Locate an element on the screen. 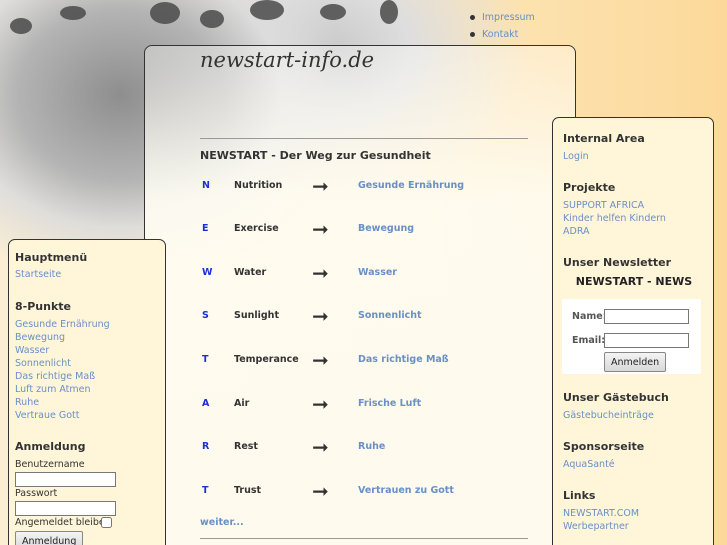  row-link: Gesunde Ernährung is located at coordinates (411, 185).